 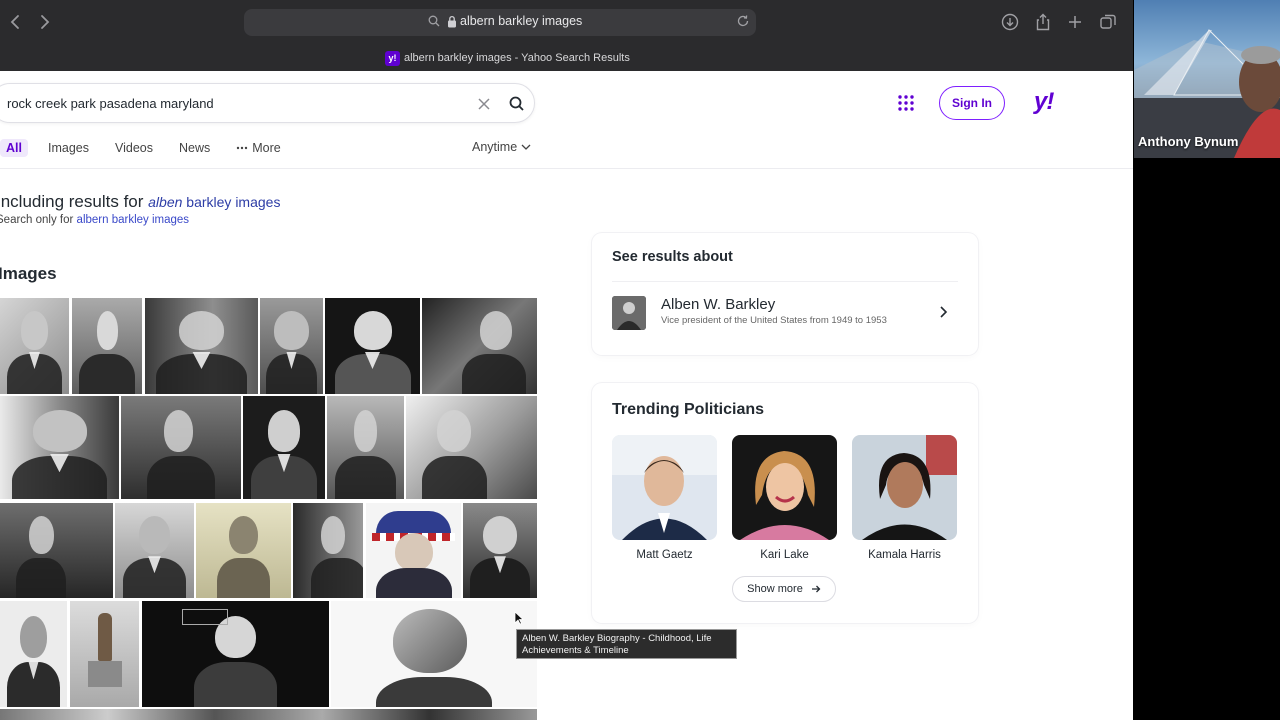 I want to click on time-filter-dropdown: Anytime, so click(x=501, y=147).